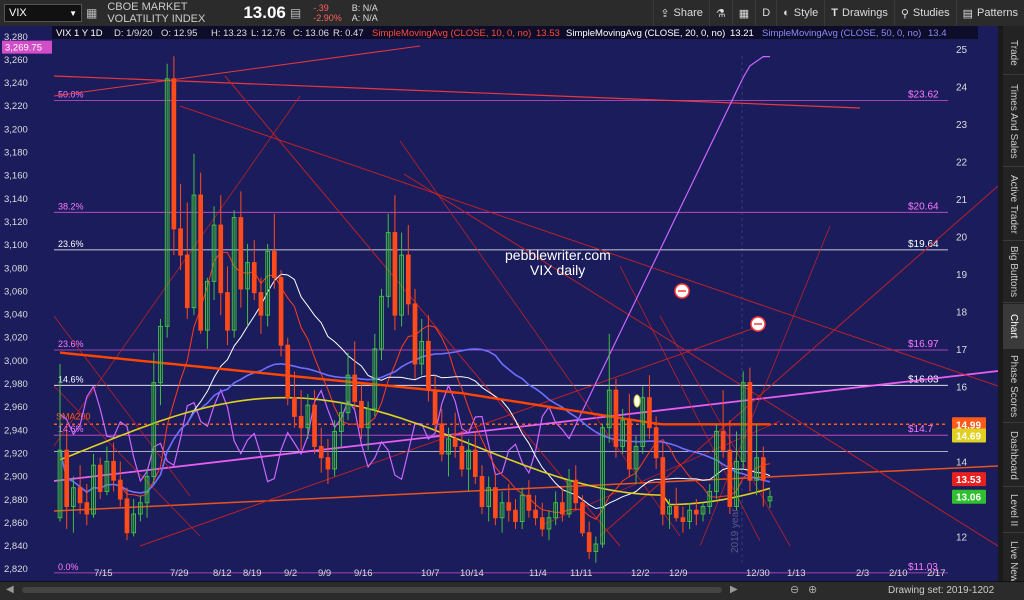 This screenshot has height=600, width=1024. What do you see at coordinates (16, 361) in the screenshot?
I see `left-axis-tick: 3,000` at bounding box center [16, 361].